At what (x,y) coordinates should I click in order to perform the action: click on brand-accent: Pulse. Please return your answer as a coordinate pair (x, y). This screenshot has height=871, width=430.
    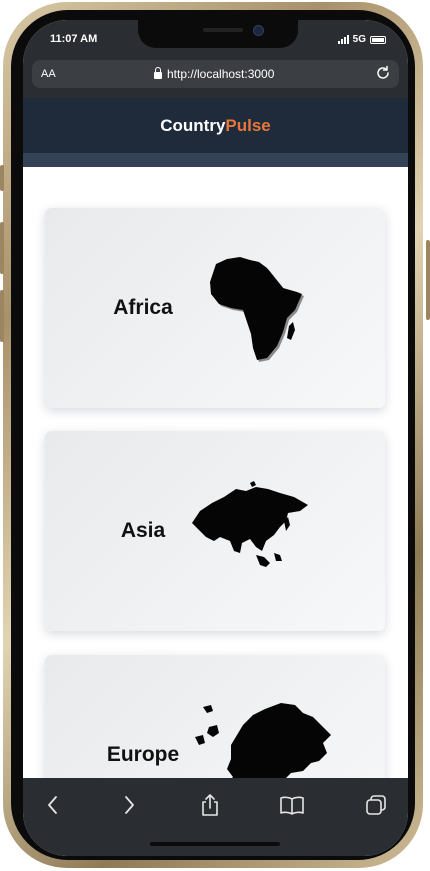
    Looking at the image, I should click on (248, 125).